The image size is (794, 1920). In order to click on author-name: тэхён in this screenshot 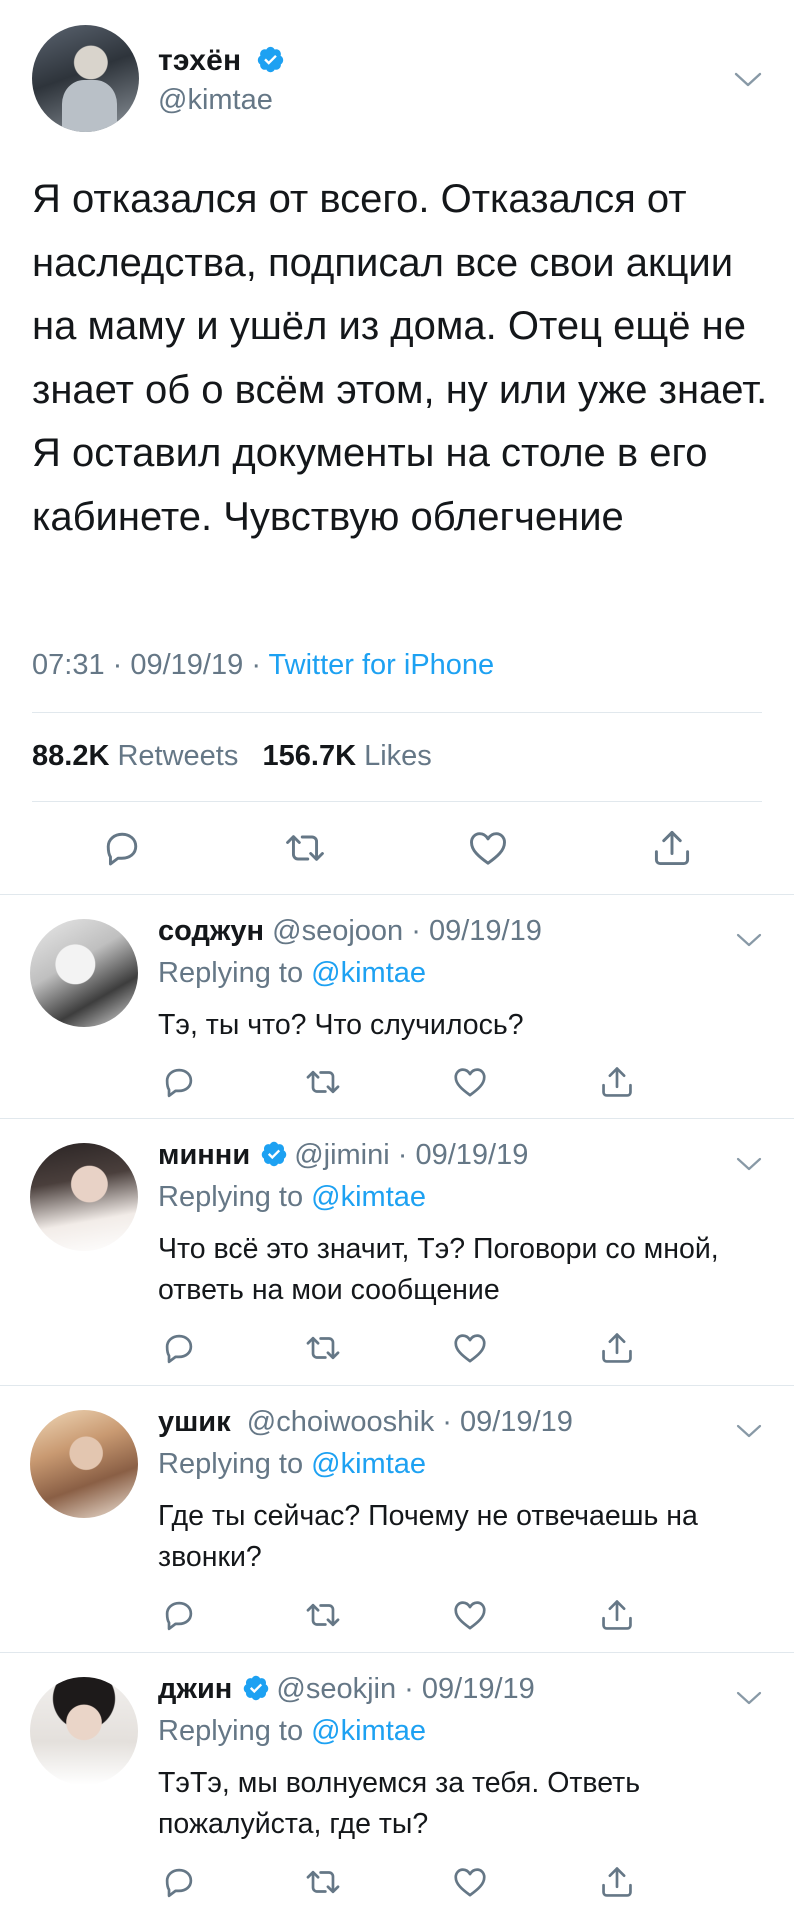, I will do `click(221, 61)`.